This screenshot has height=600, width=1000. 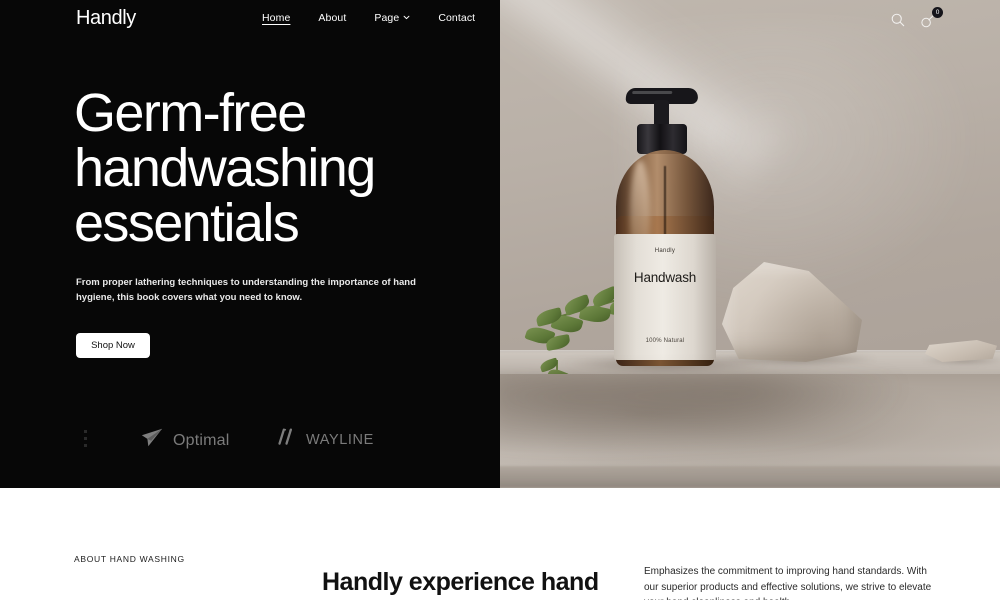 What do you see at coordinates (368, 18) in the screenshot?
I see `main-navigation: Home About Page Contact` at bounding box center [368, 18].